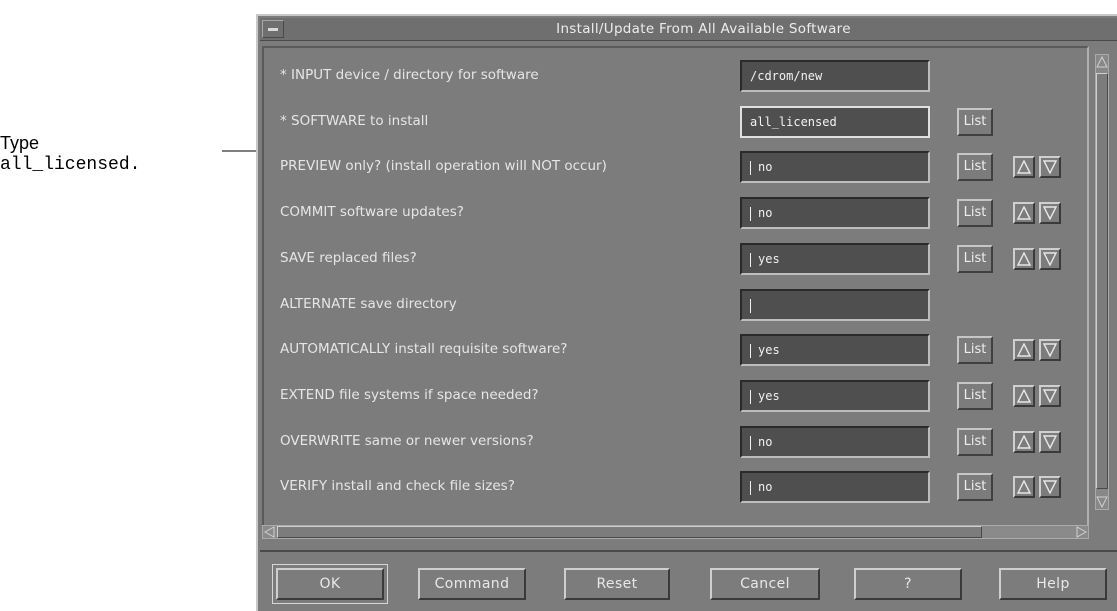 This screenshot has height=611, width=1117. What do you see at coordinates (1082, 532) in the screenshot?
I see `scroll-right-icon` at bounding box center [1082, 532].